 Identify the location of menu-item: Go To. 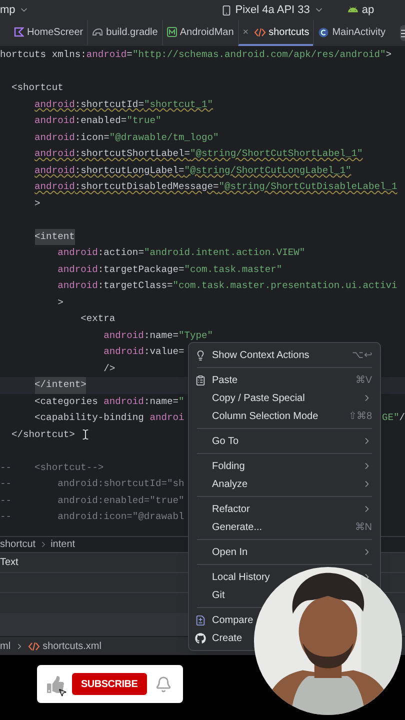
(225, 441).